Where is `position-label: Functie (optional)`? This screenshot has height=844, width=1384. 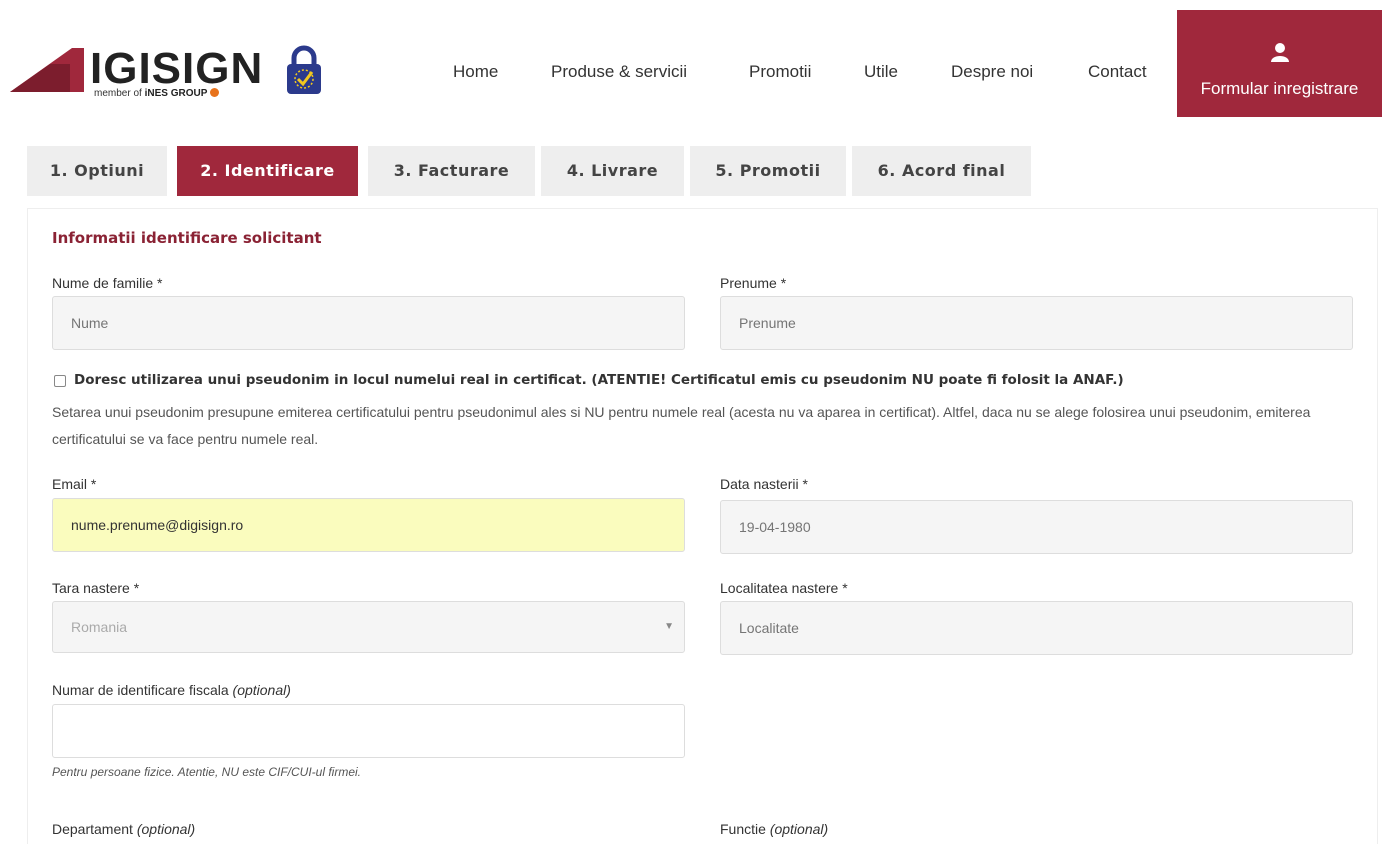 position-label: Functie (optional) is located at coordinates (774, 829).